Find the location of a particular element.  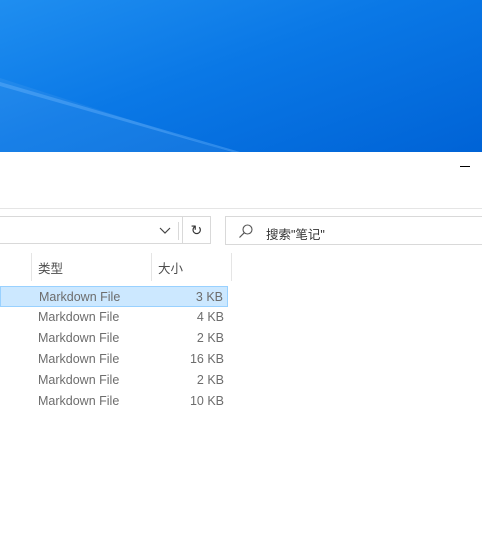

file-row: Markdown File 10 KB is located at coordinates (114, 401).